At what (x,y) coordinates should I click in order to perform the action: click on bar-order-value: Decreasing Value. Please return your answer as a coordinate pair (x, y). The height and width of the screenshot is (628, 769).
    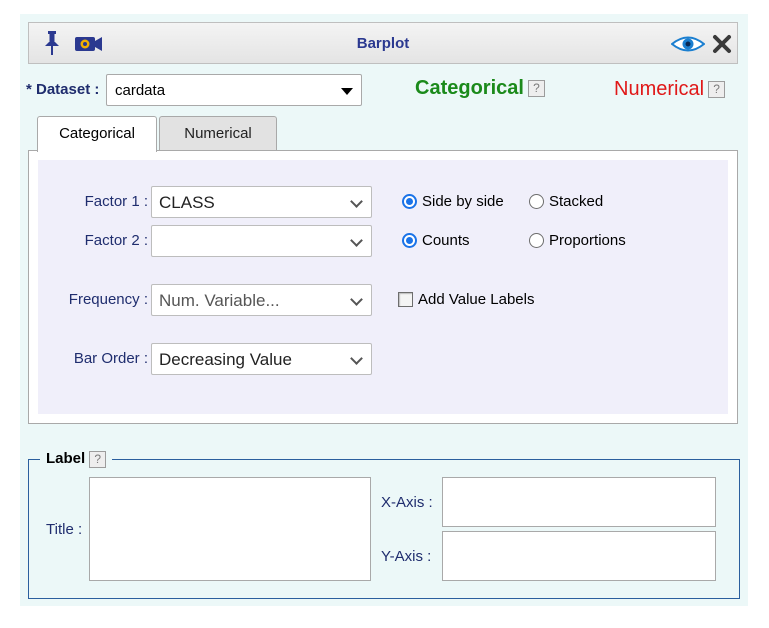
    Looking at the image, I should click on (225, 359).